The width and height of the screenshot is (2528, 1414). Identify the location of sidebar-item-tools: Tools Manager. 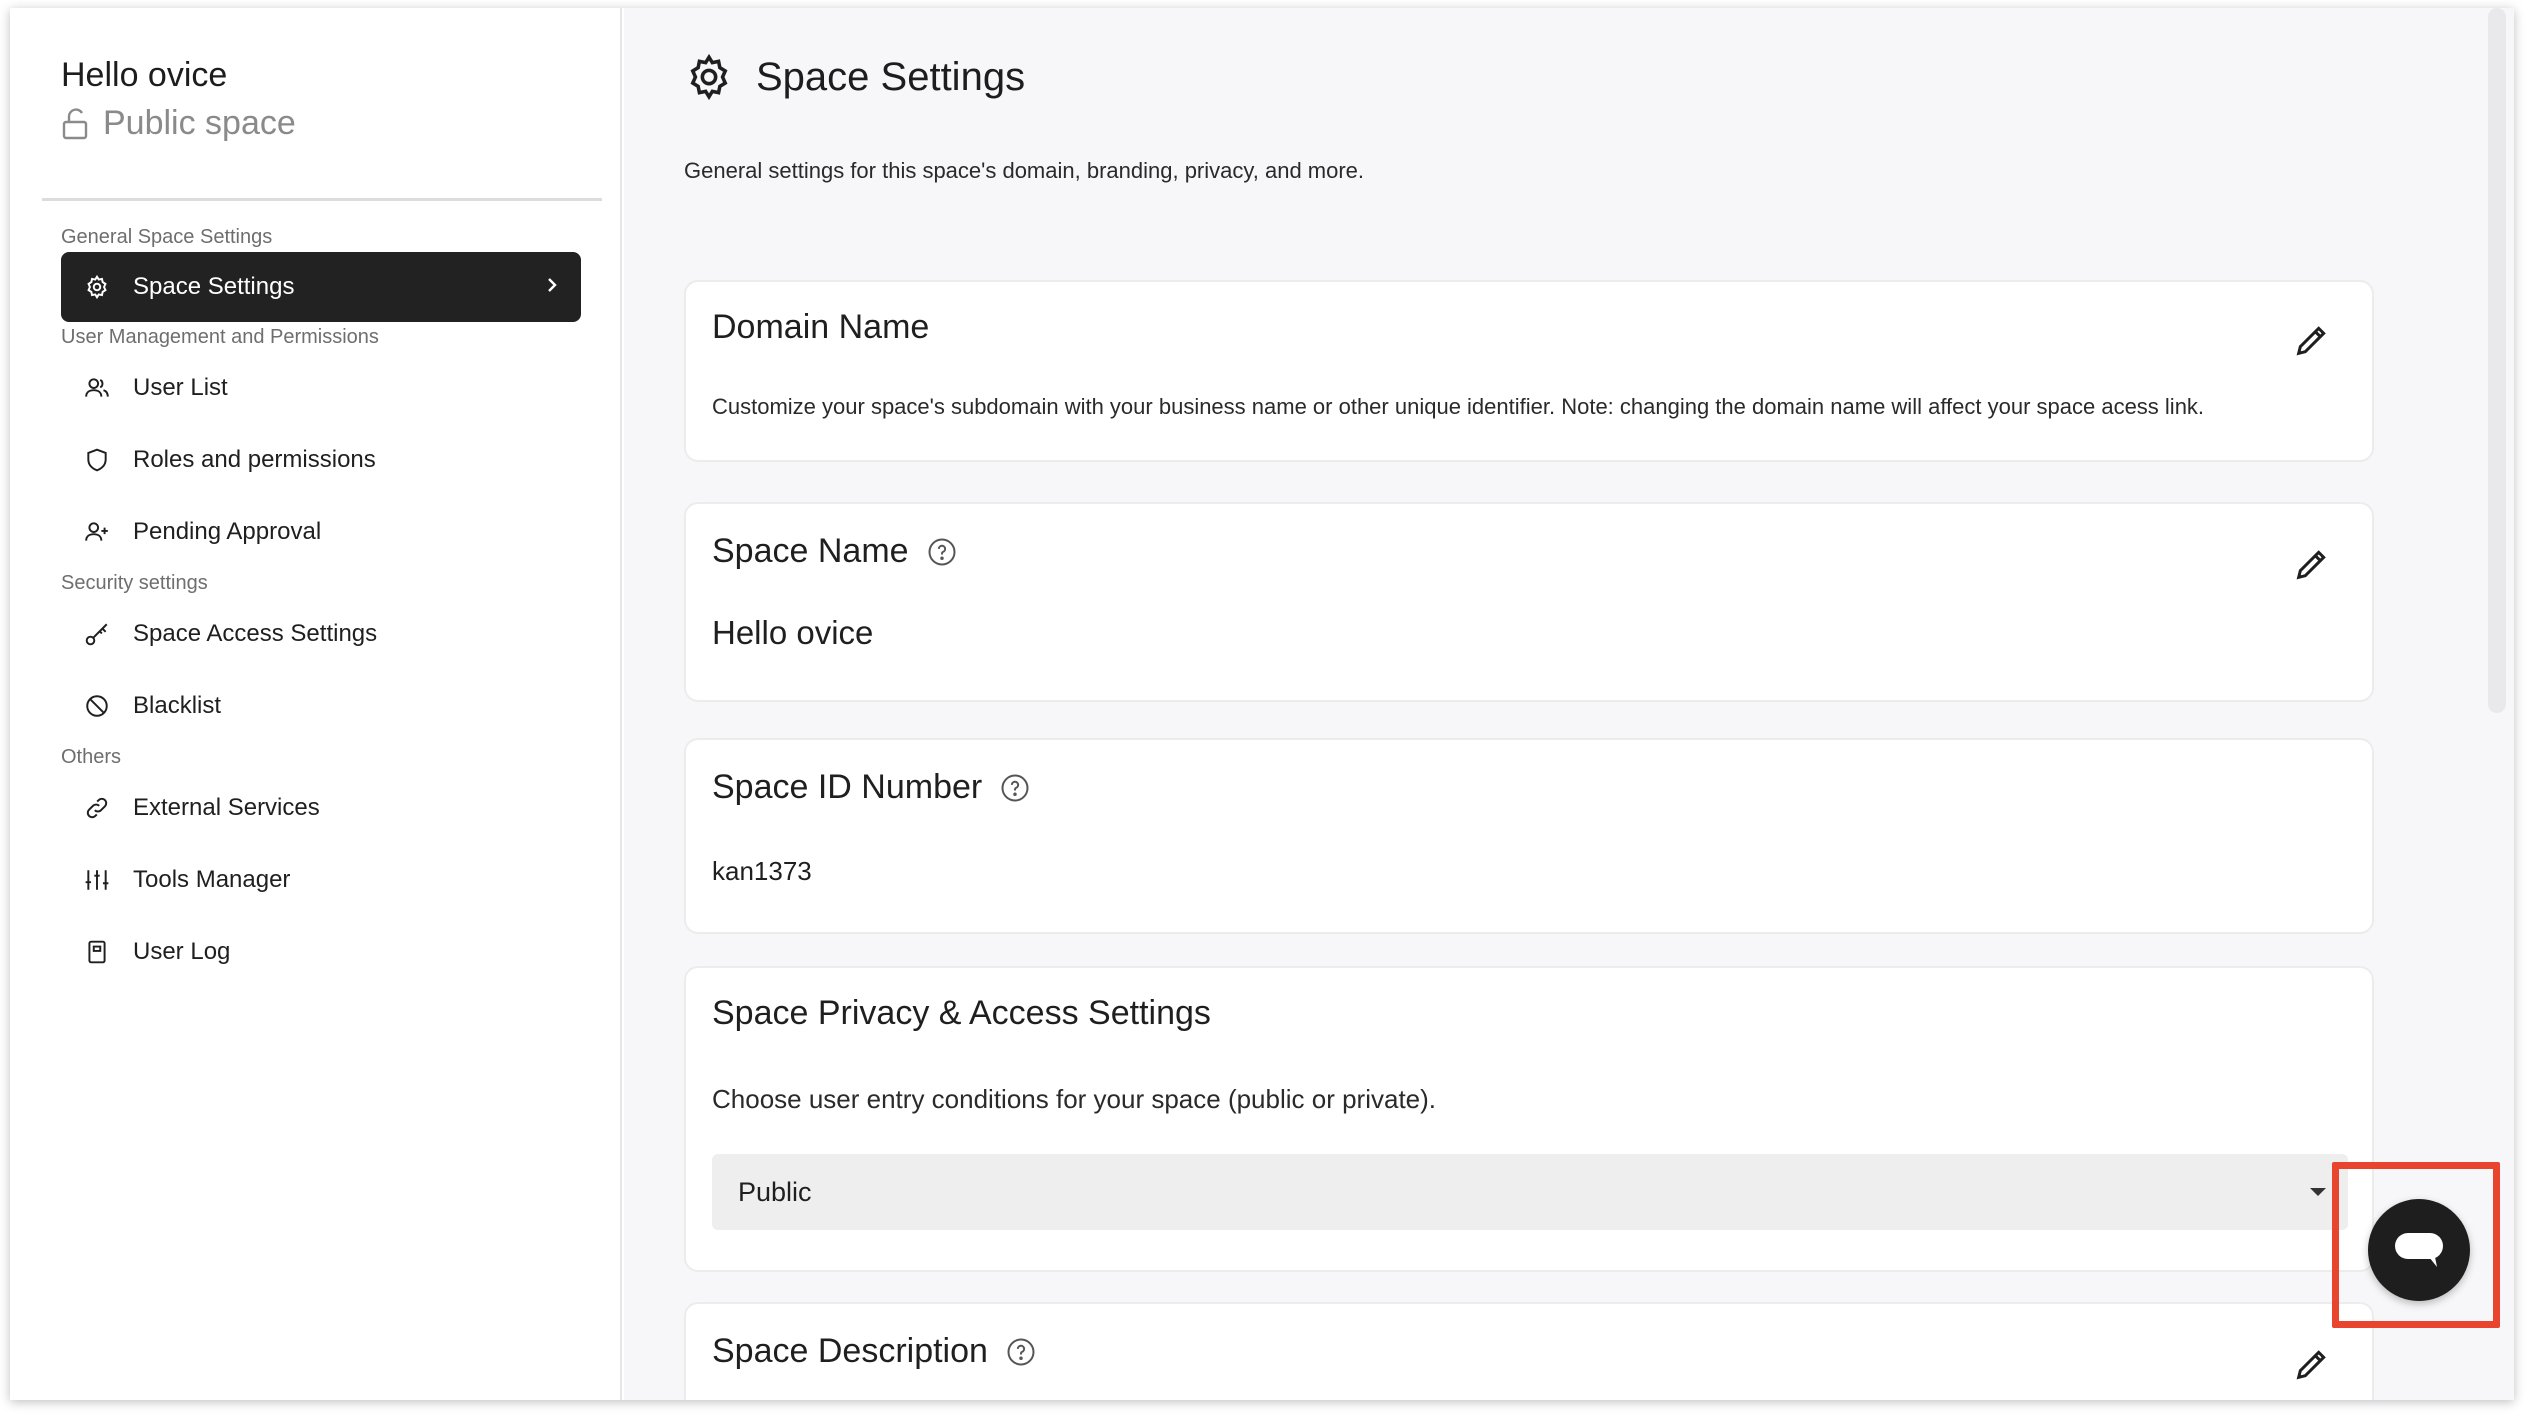
(321, 880).